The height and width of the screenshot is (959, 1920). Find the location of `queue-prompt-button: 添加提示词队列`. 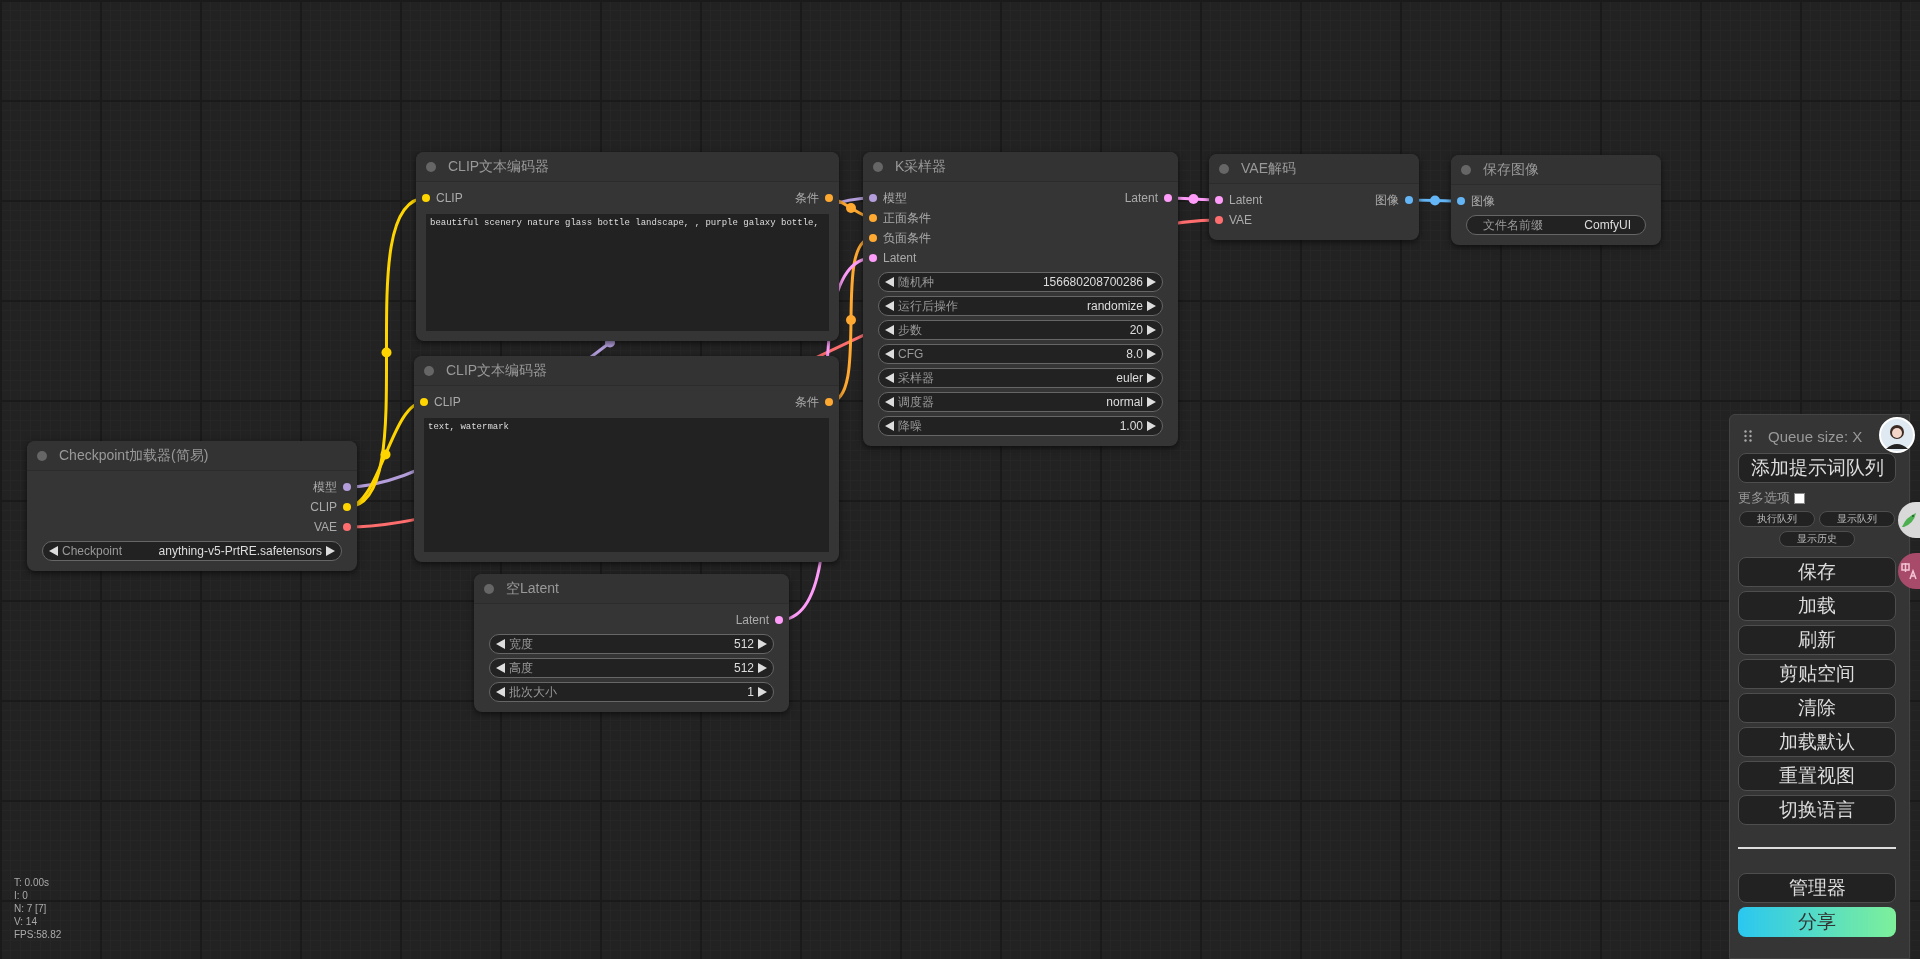

queue-prompt-button: 添加提示词队列 is located at coordinates (1817, 468).